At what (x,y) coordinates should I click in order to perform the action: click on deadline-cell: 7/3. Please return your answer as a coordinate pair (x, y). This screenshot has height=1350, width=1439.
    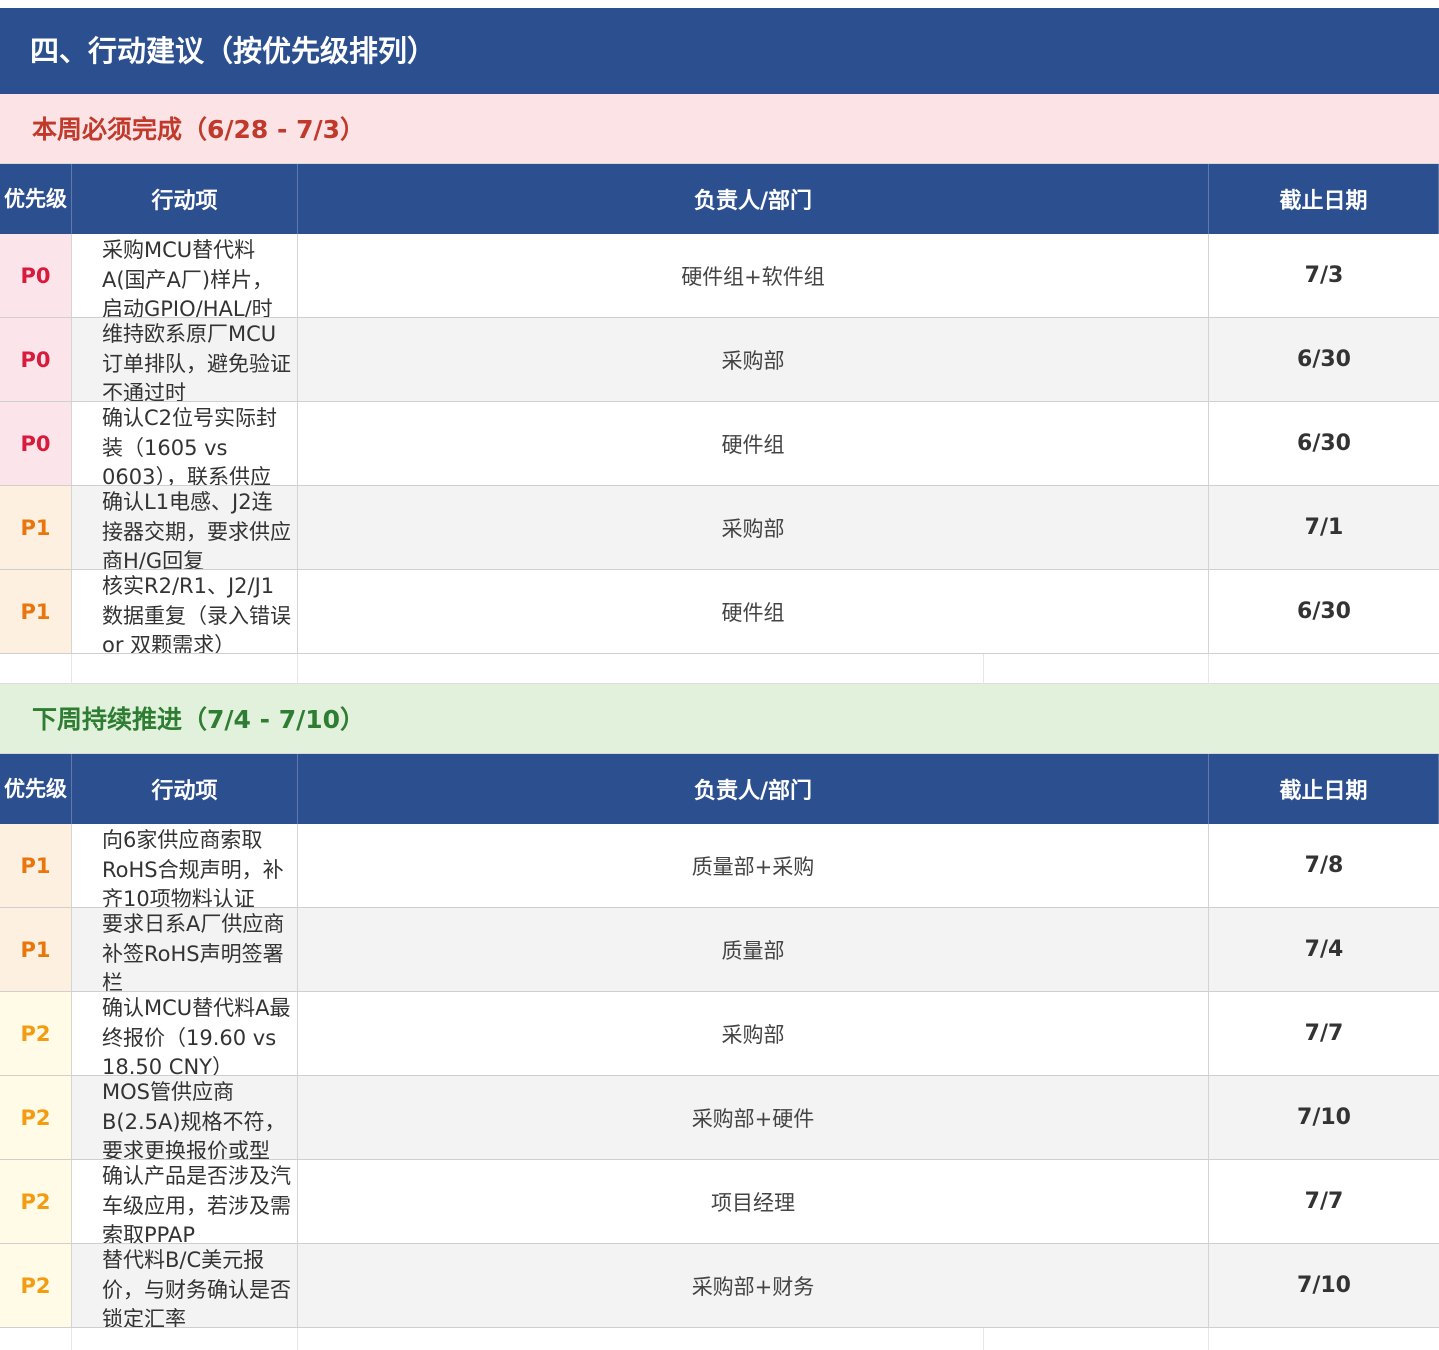
    Looking at the image, I should click on (1324, 276).